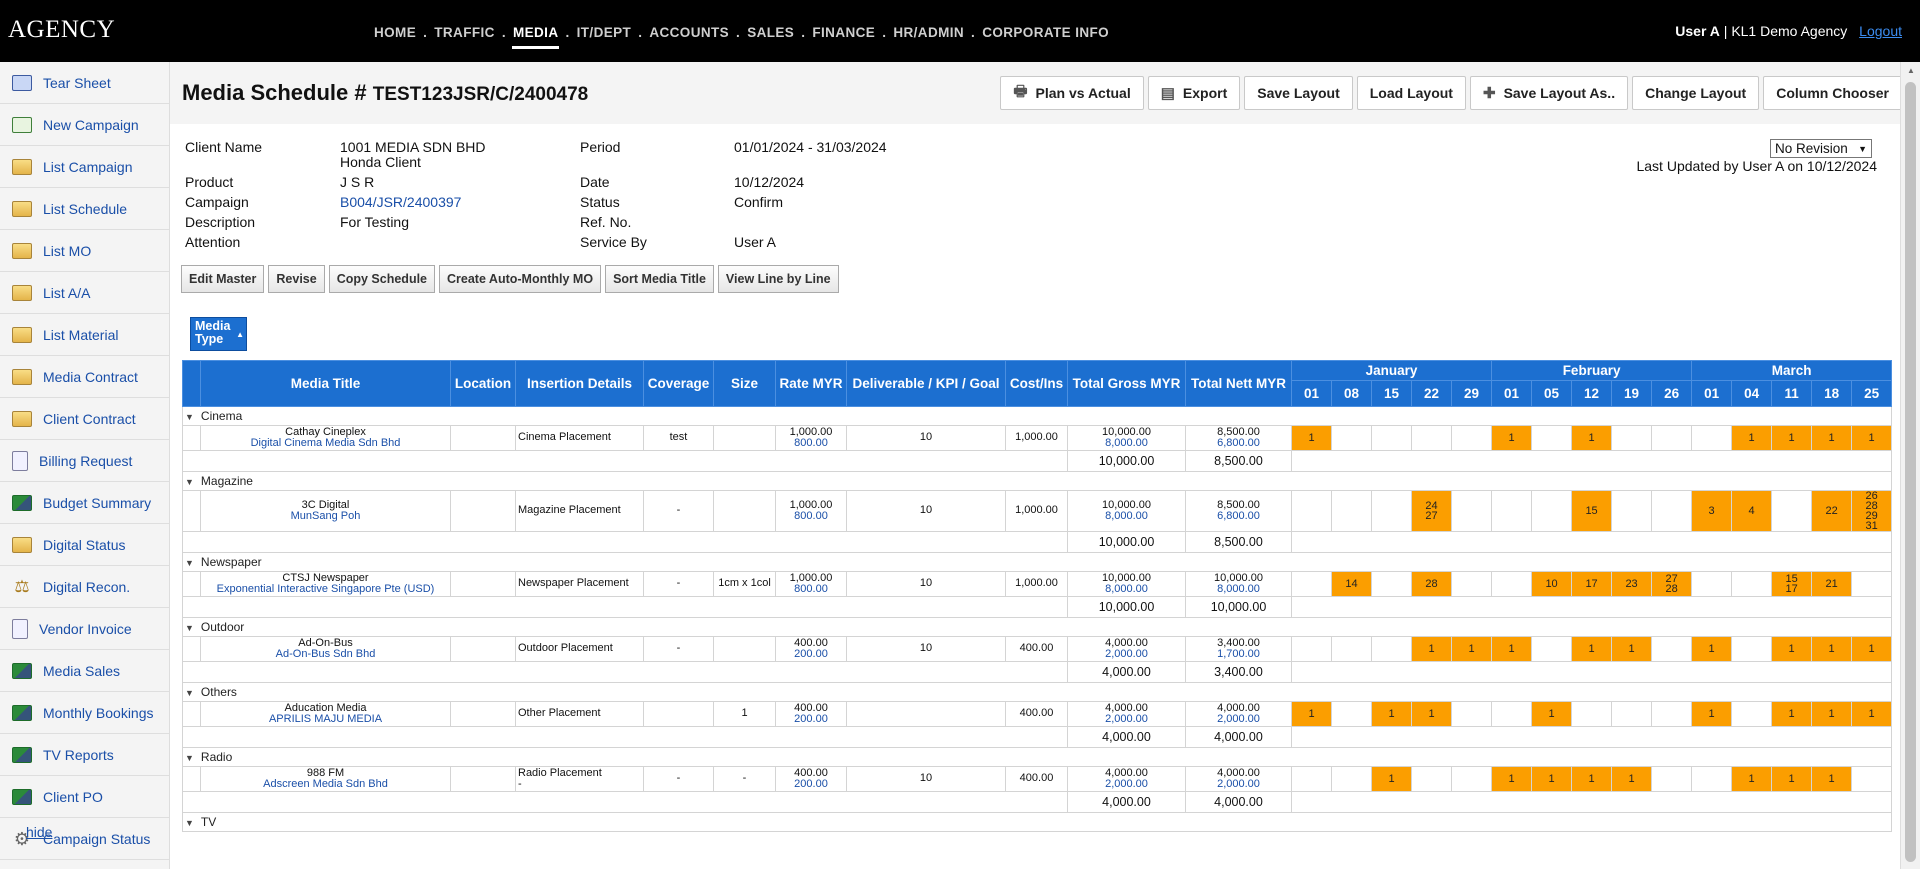 Image resolution: width=1920 pixels, height=869 pixels. Describe the element at coordinates (744, 383) in the screenshot. I see `column-header: Size` at that location.